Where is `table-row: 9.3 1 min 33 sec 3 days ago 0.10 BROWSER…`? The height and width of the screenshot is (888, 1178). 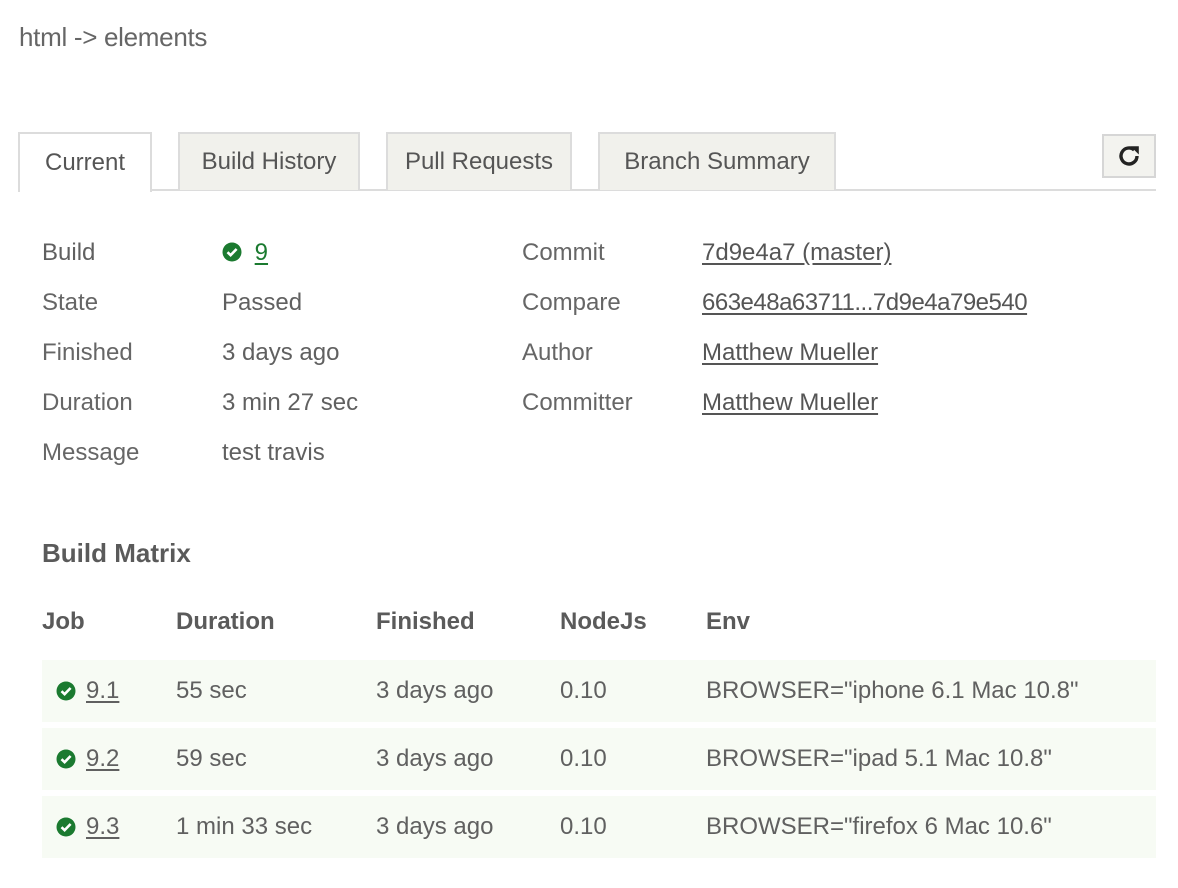 table-row: 9.3 1 min 33 sec 3 days ago 0.10 BROWSER… is located at coordinates (599, 827).